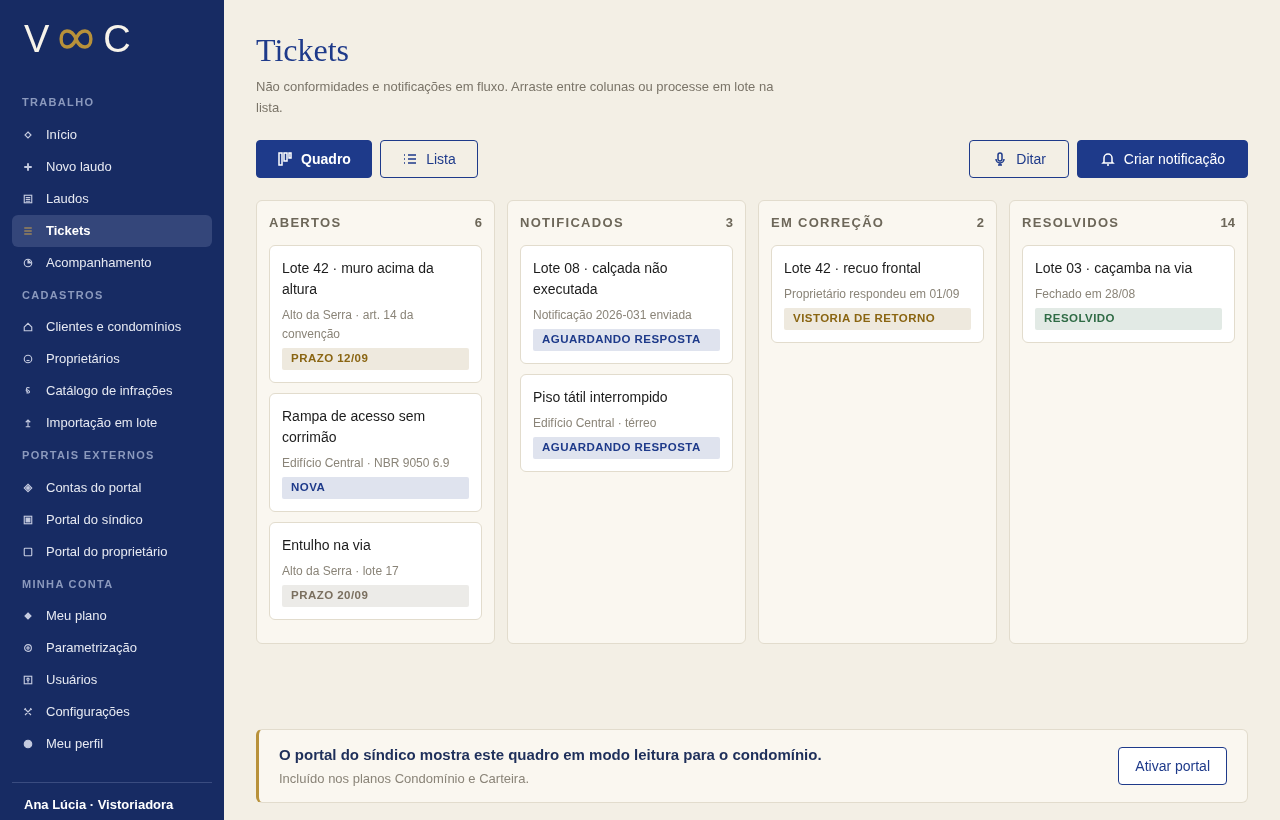 The height and width of the screenshot is (820, 1280). Describe the element at coordinates (1107, 159) in the screenshot. I see `bell-icon` at that location.